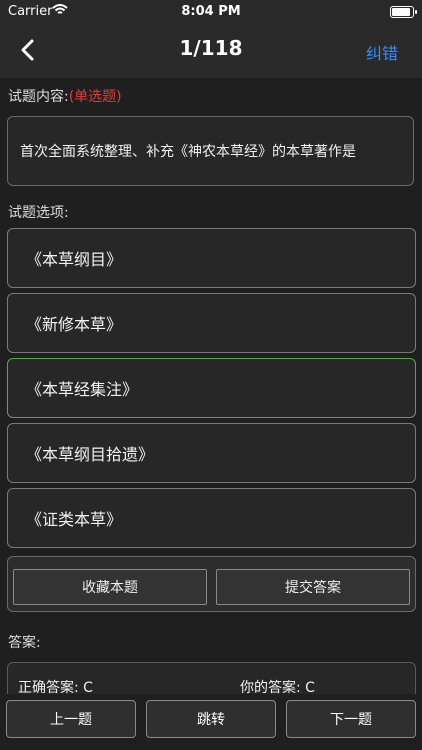 This screenshot has width=422, height=750. Describe the element at coordinates (211, 518) in the screenshot. I see `option-e: 《证类本草》` at that location.